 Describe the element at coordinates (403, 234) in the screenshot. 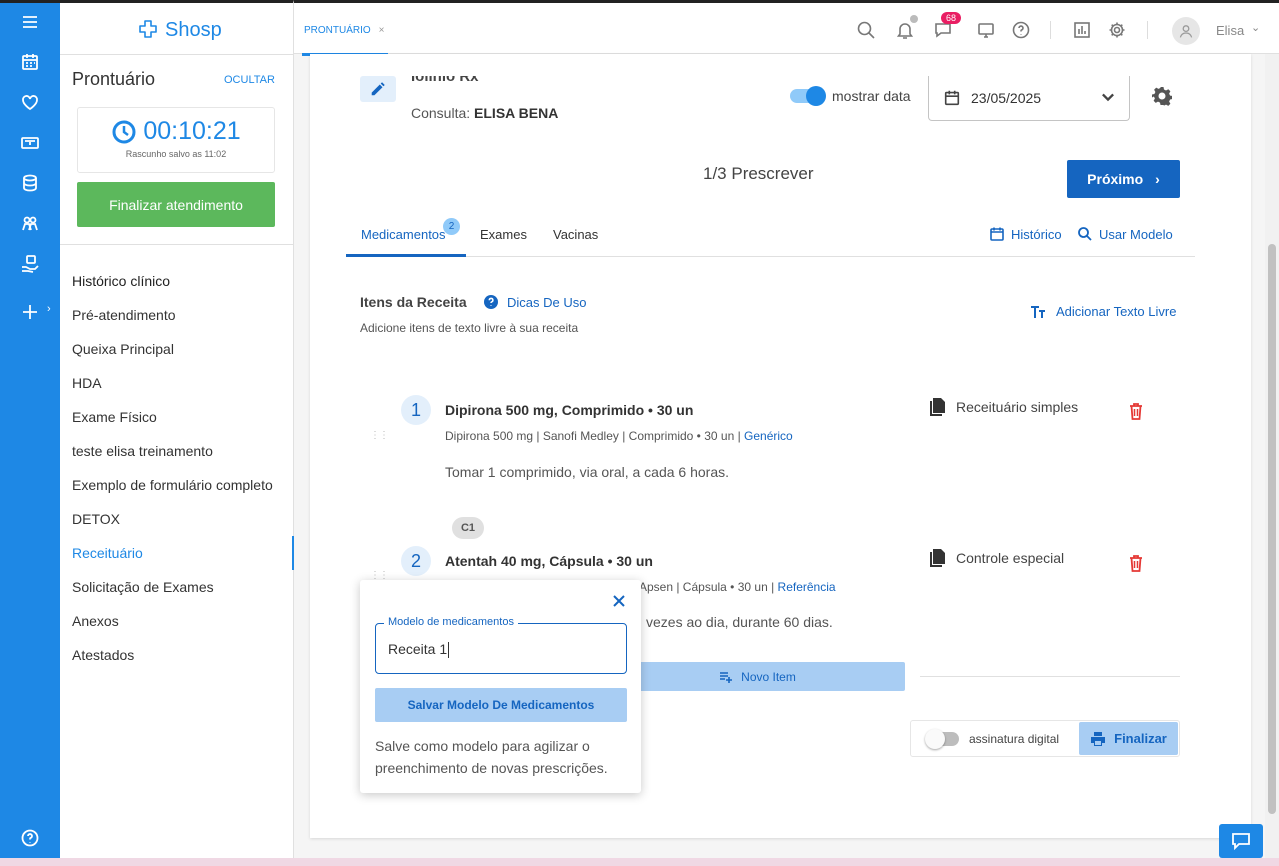

I see `tab-medicamentos: Medicamentos` at that location.